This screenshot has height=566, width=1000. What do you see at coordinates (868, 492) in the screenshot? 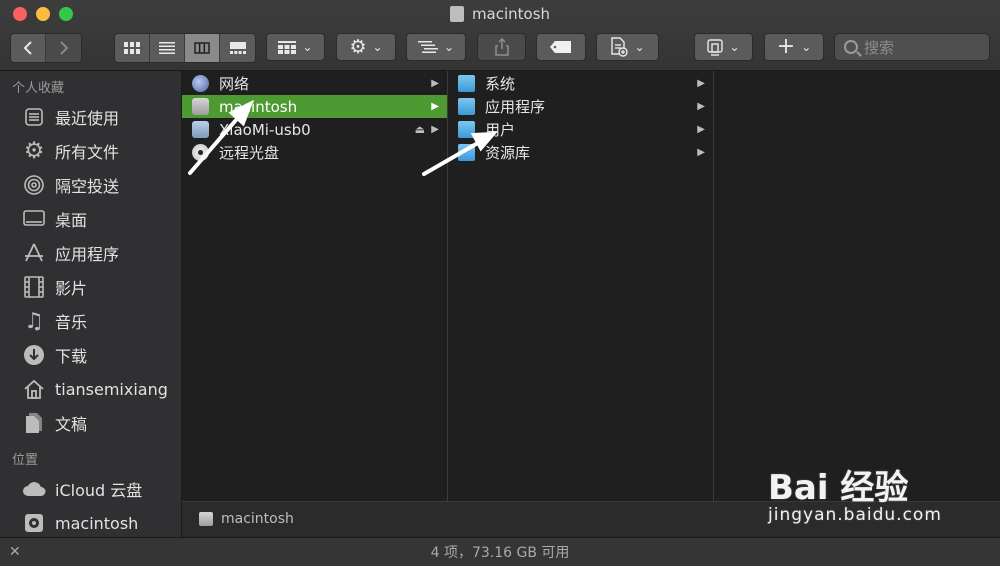
I see `baidu-watermark: Bai 经验 jingyan.baidu.com` at bounding box center [868, 492].